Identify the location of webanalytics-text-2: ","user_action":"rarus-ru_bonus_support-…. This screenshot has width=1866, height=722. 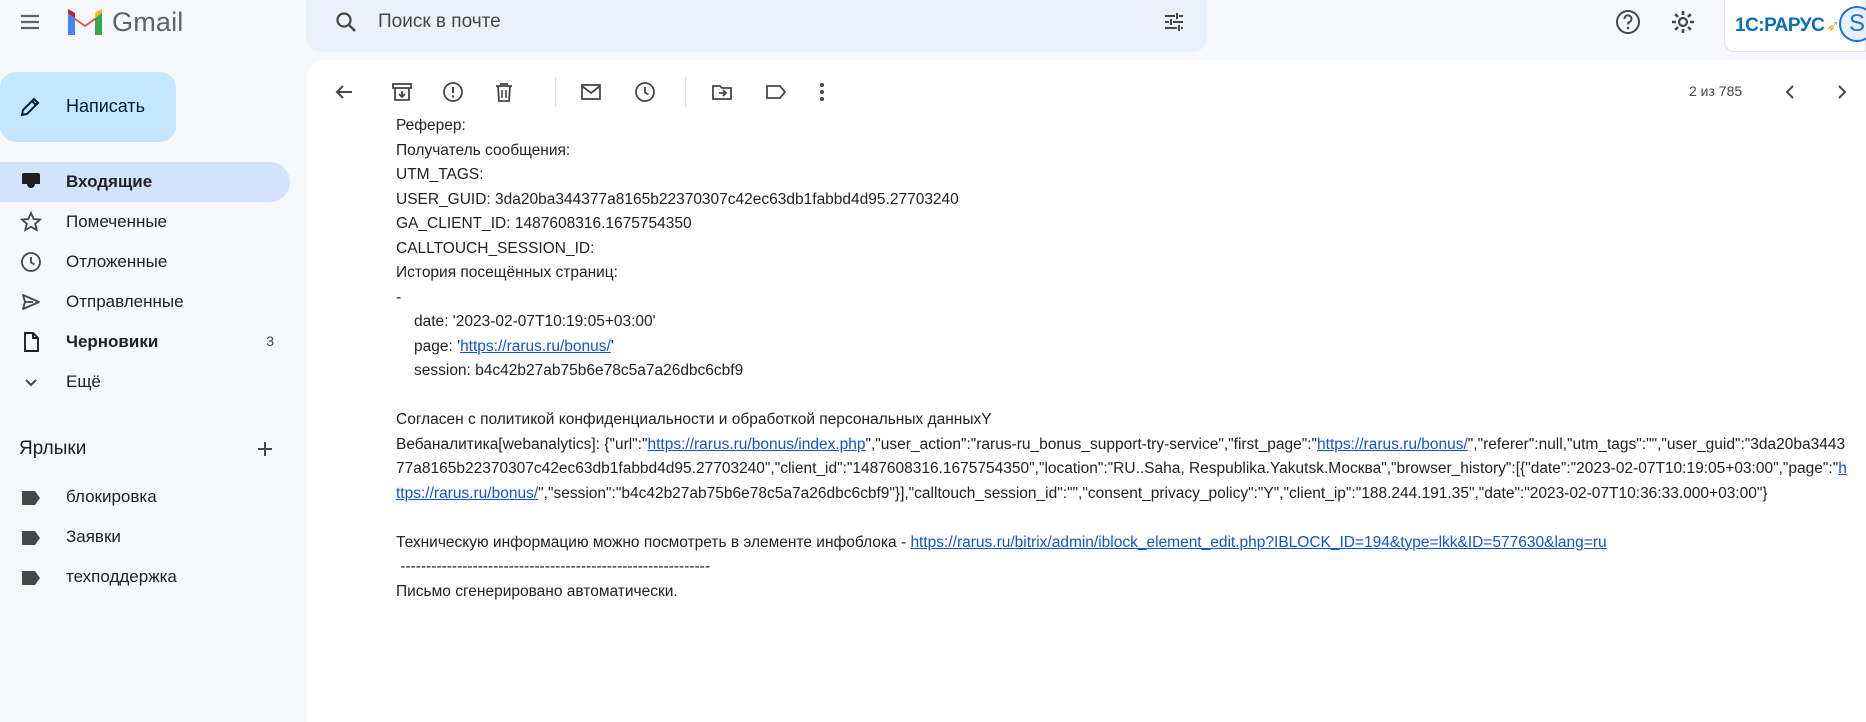
(1091, 444).